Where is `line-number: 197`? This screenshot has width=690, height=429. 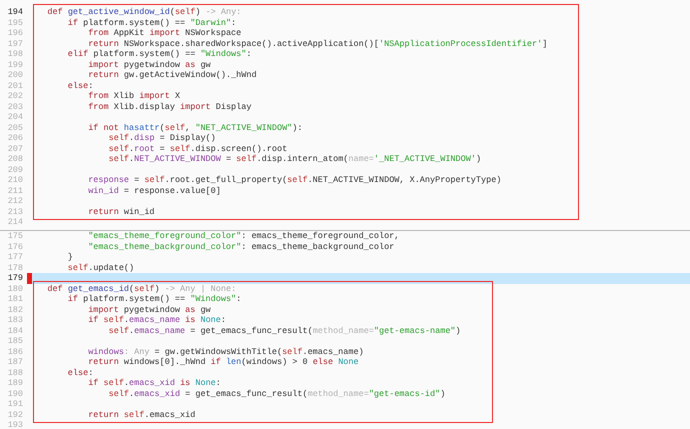
line-number: 197 is located at coordinates (15, 43).